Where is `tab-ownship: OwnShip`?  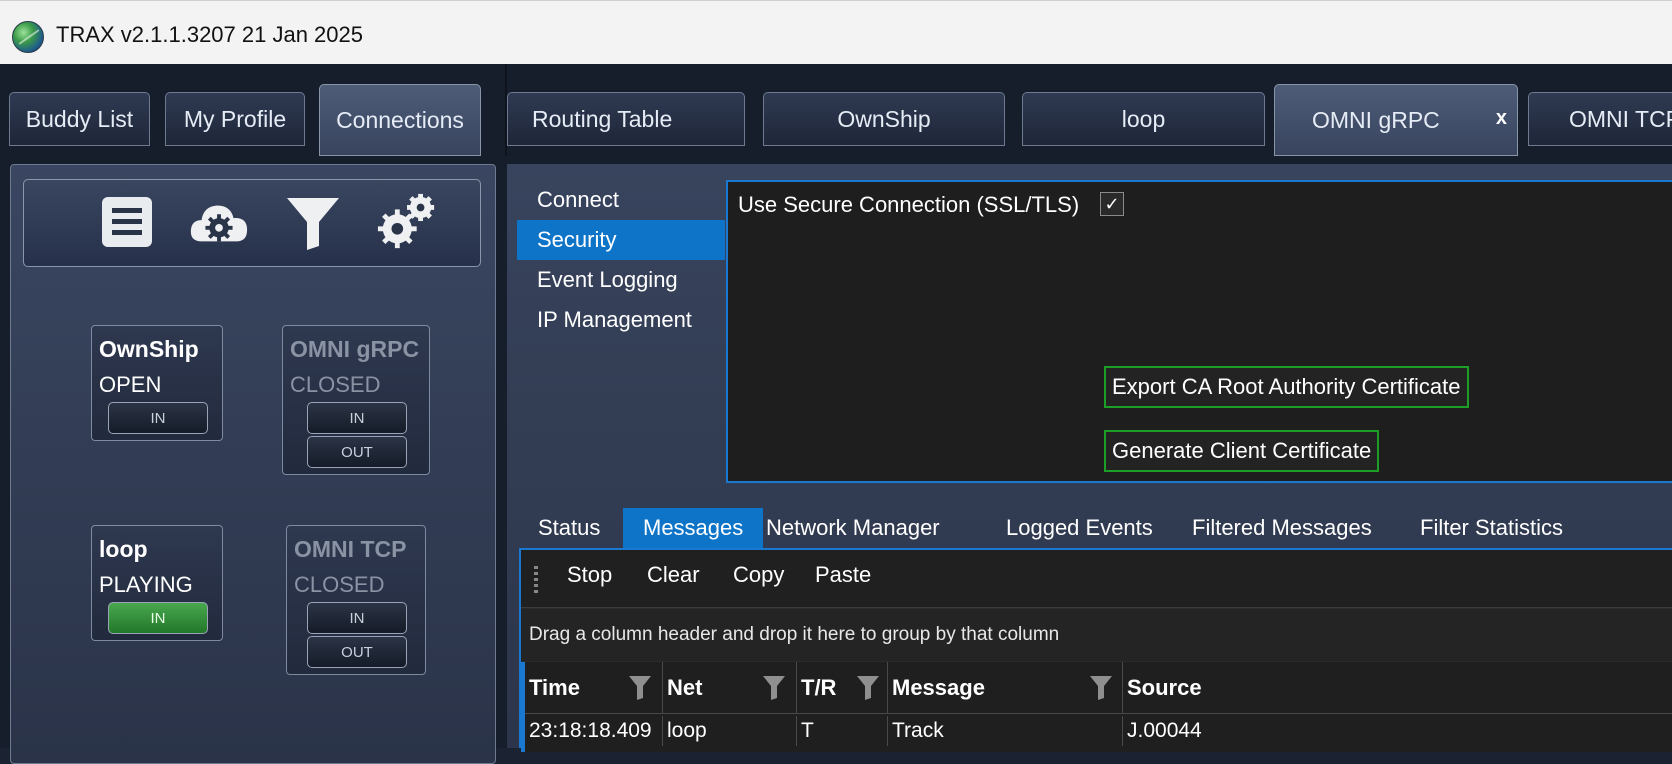
tab-ownship: OwnShip is located at coordinates (884, 119).